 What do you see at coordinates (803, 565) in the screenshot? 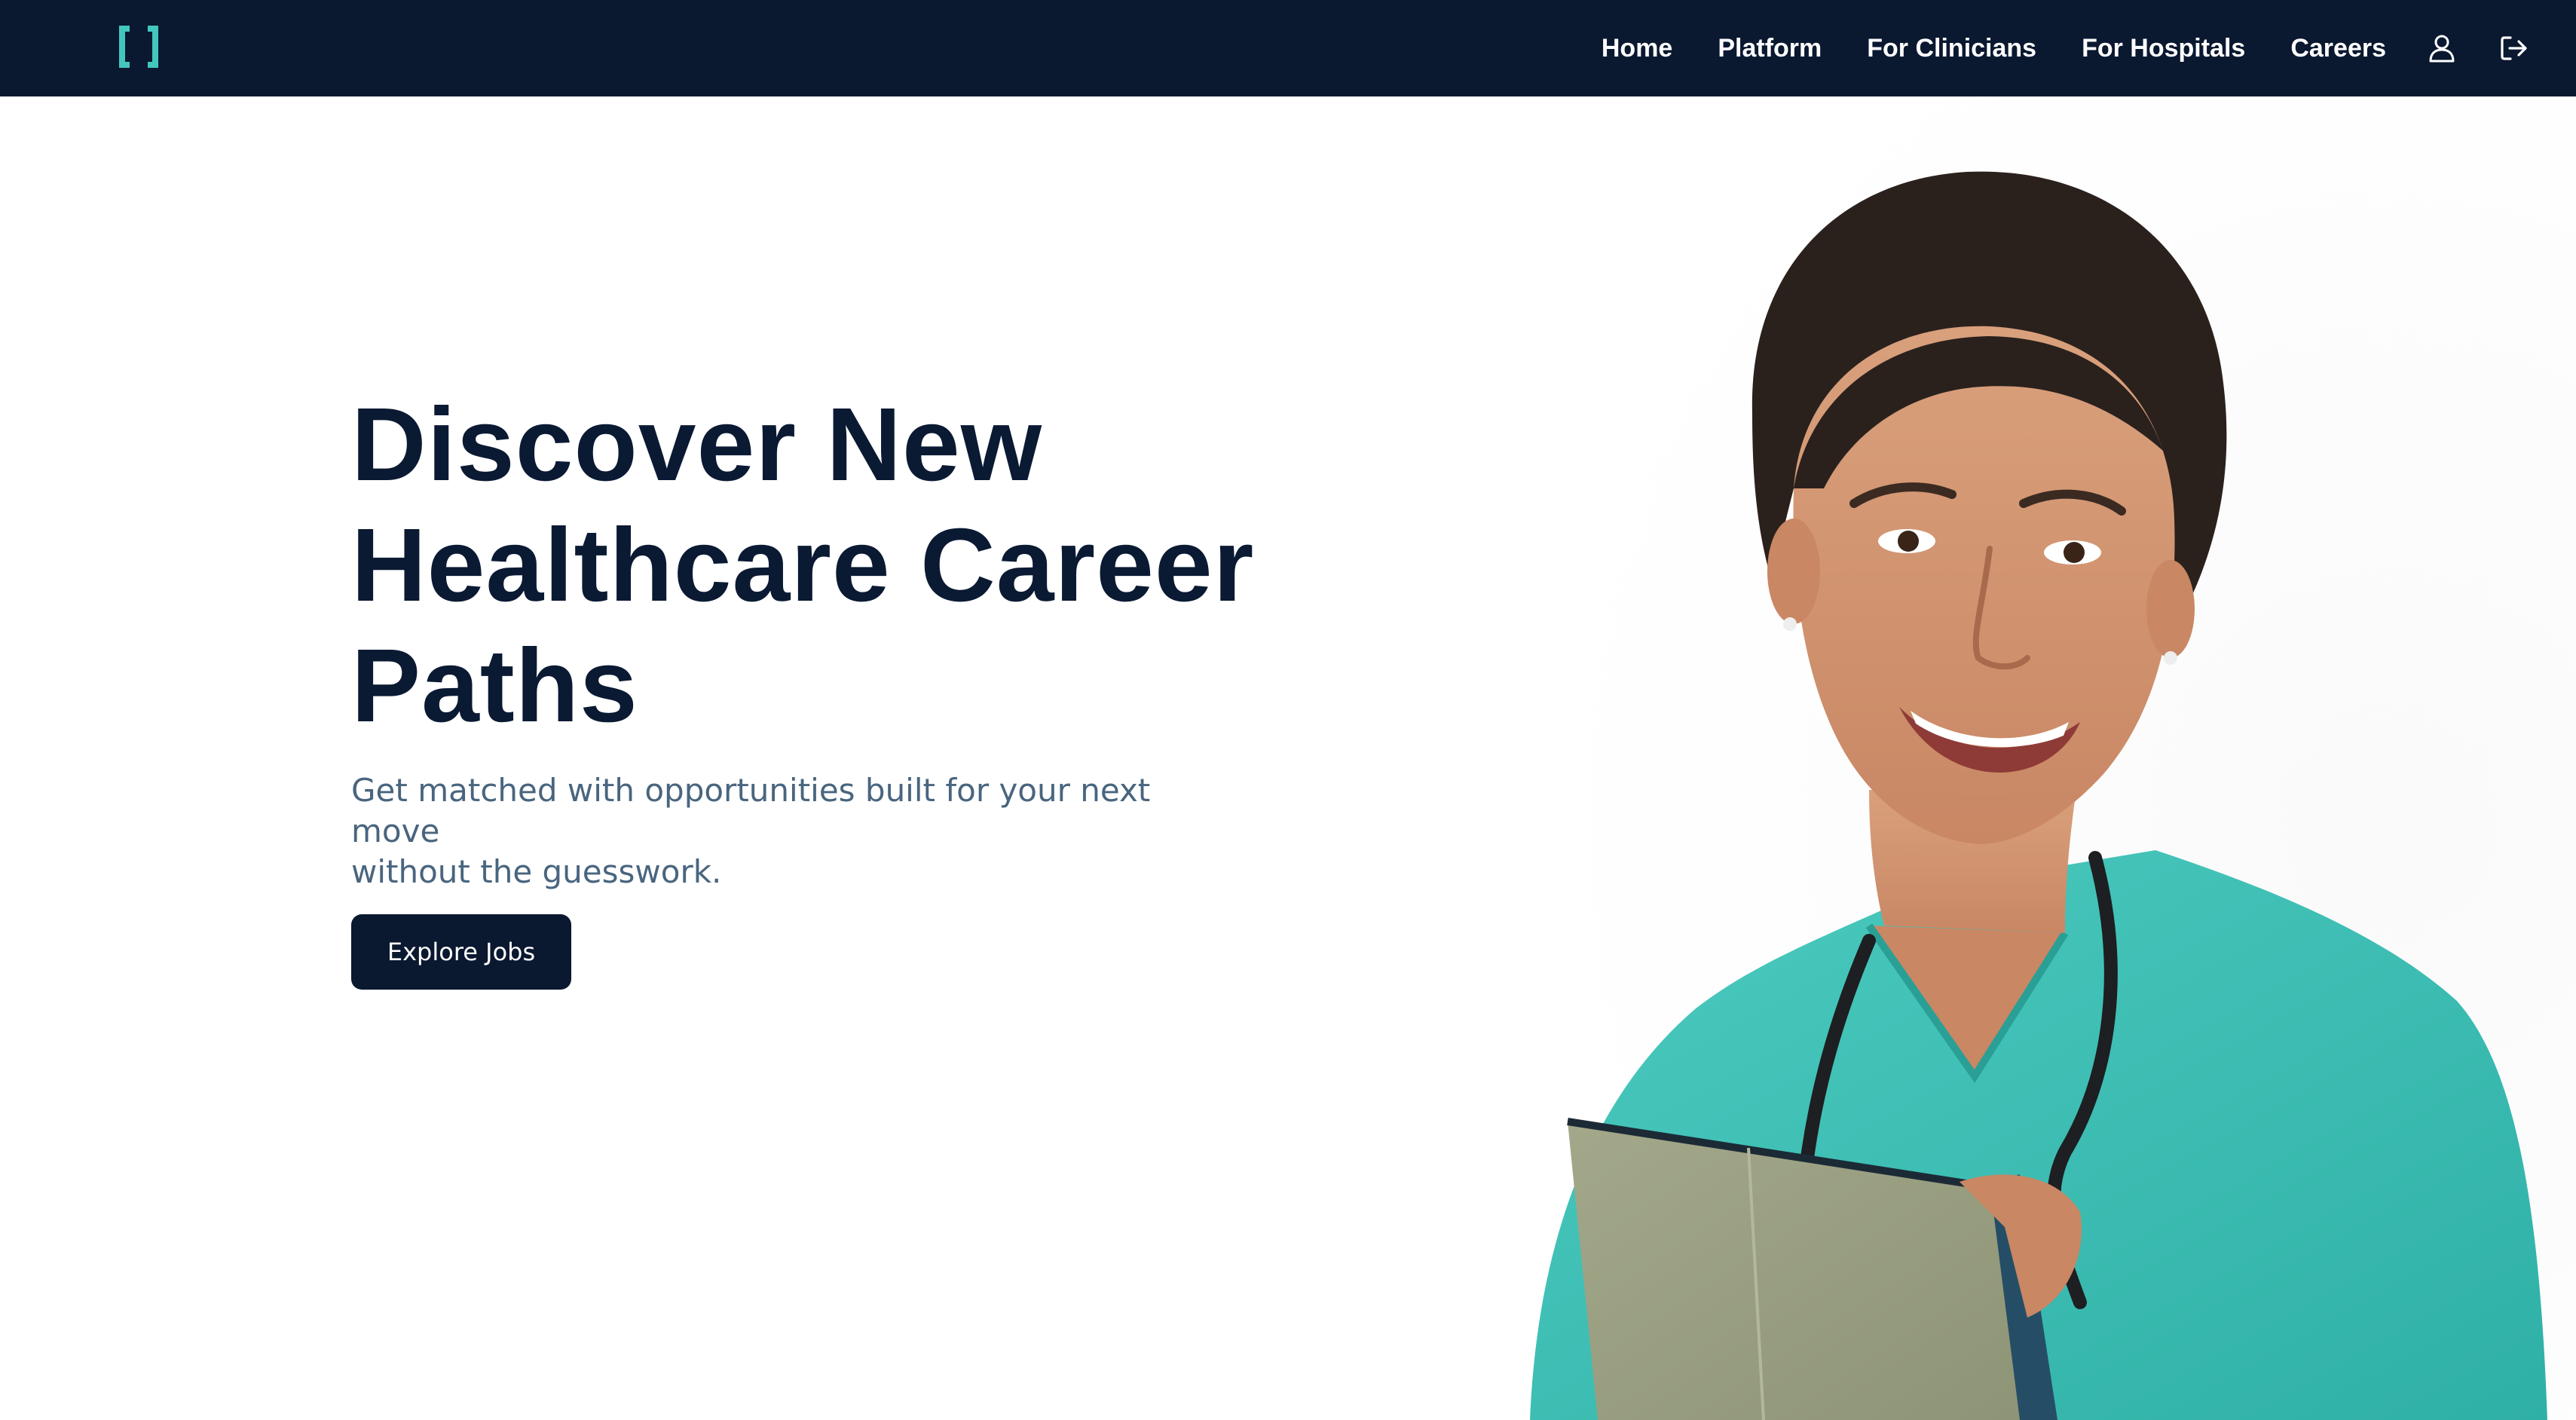
I see `hero-title-line-2: Healthcare Career` at bounding box center [803, 565].